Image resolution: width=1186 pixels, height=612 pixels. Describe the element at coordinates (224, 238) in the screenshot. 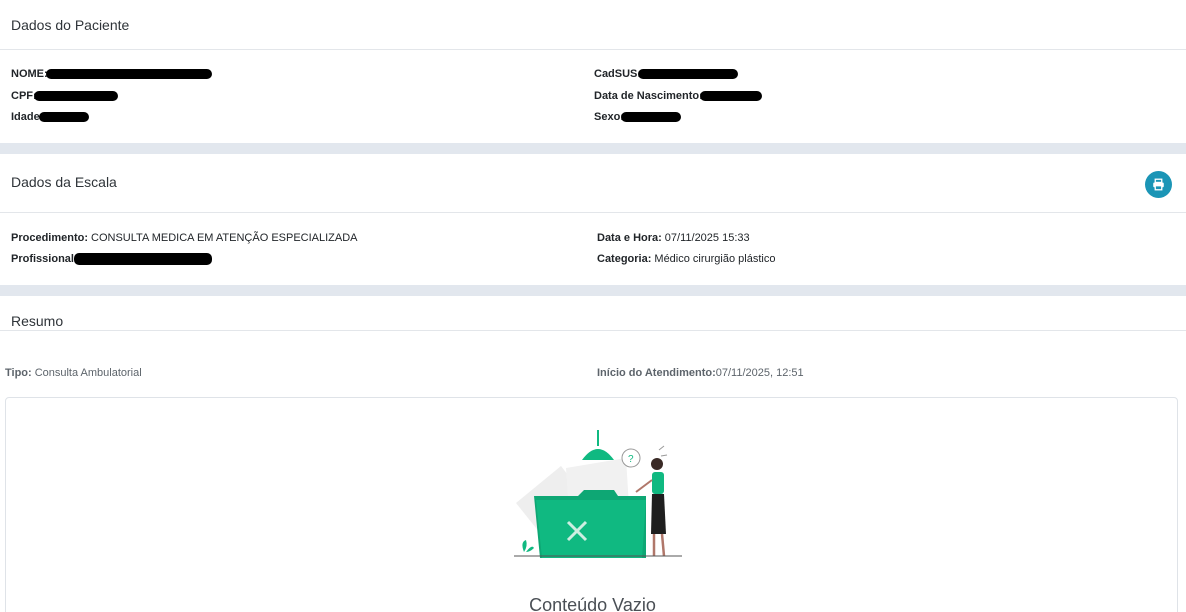

I see `procedimento-value: CONSULTA MEDICA EM ATENÇÃO ESPECIALIZADA` at that location.